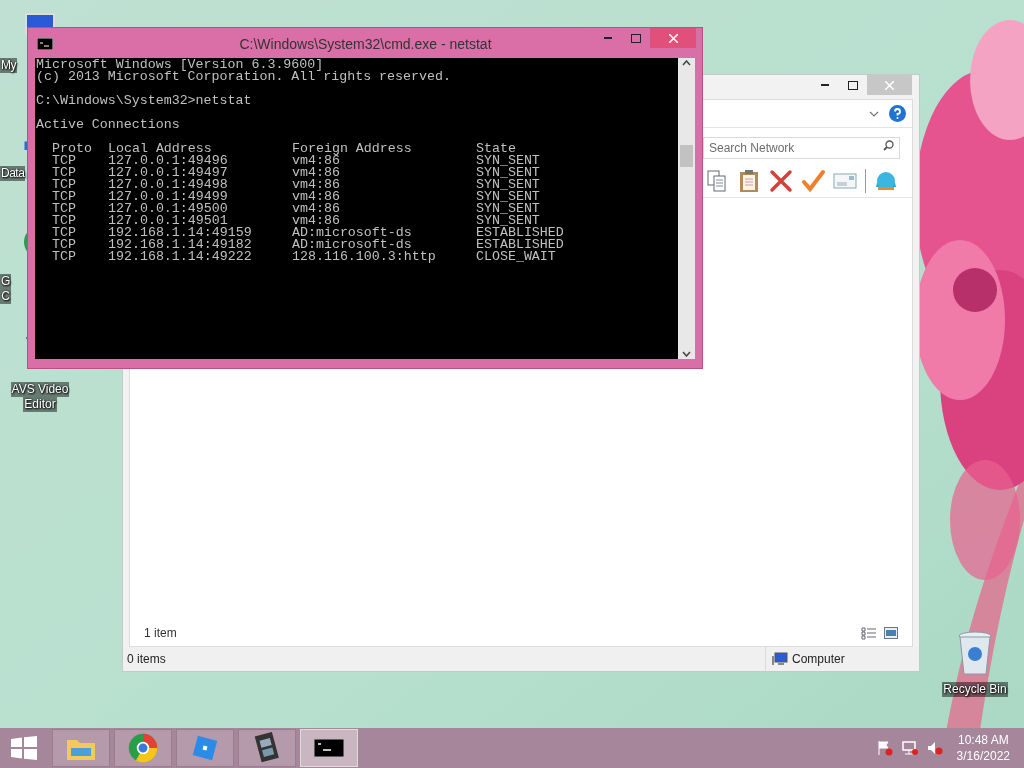 The image size is (1024, 768). Describe the element at coordinates (180, 233) in the screenshot. I see `table-cell-text: 192.168.1.14:49159` at that location.